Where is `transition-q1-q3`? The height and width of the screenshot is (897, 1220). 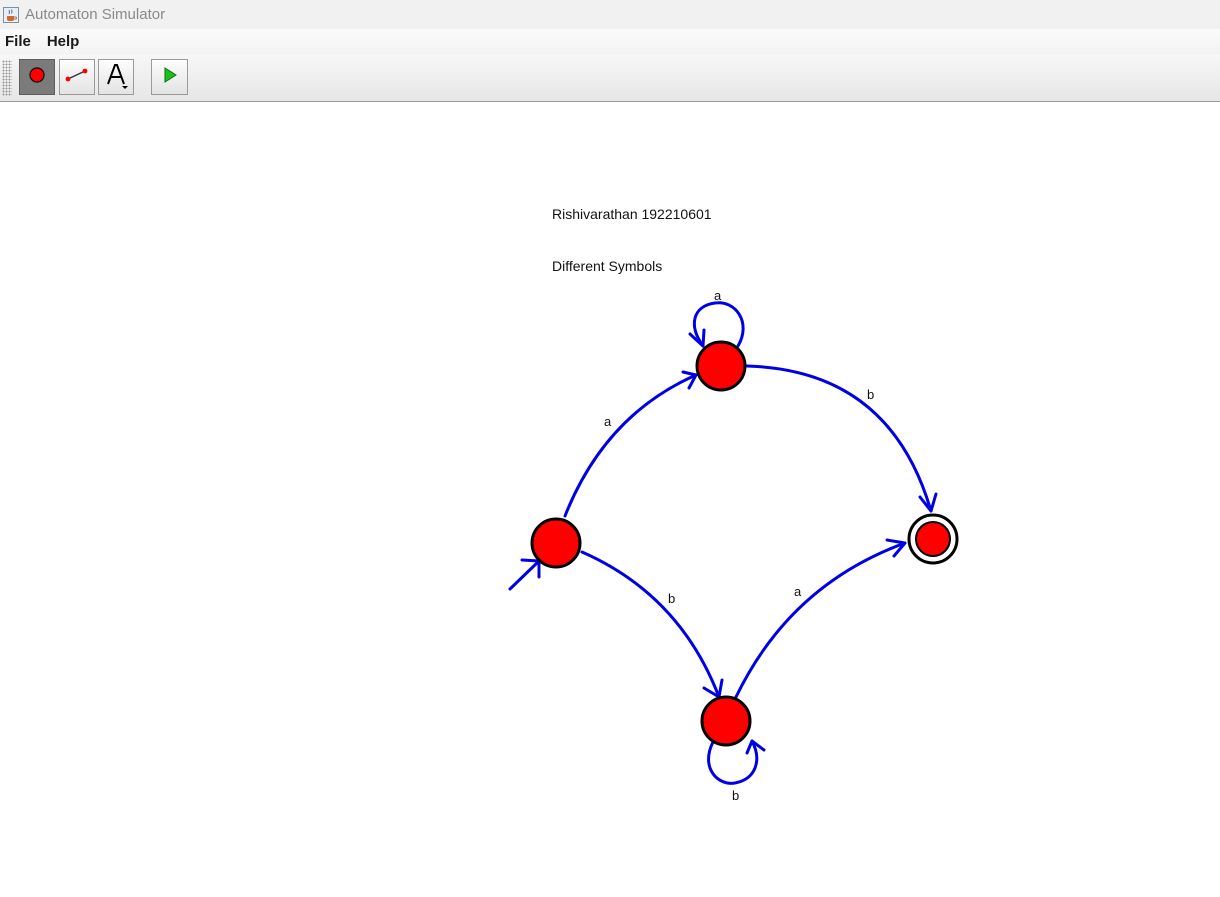
transition-q1-q3 is located at coordinates (841, 438).